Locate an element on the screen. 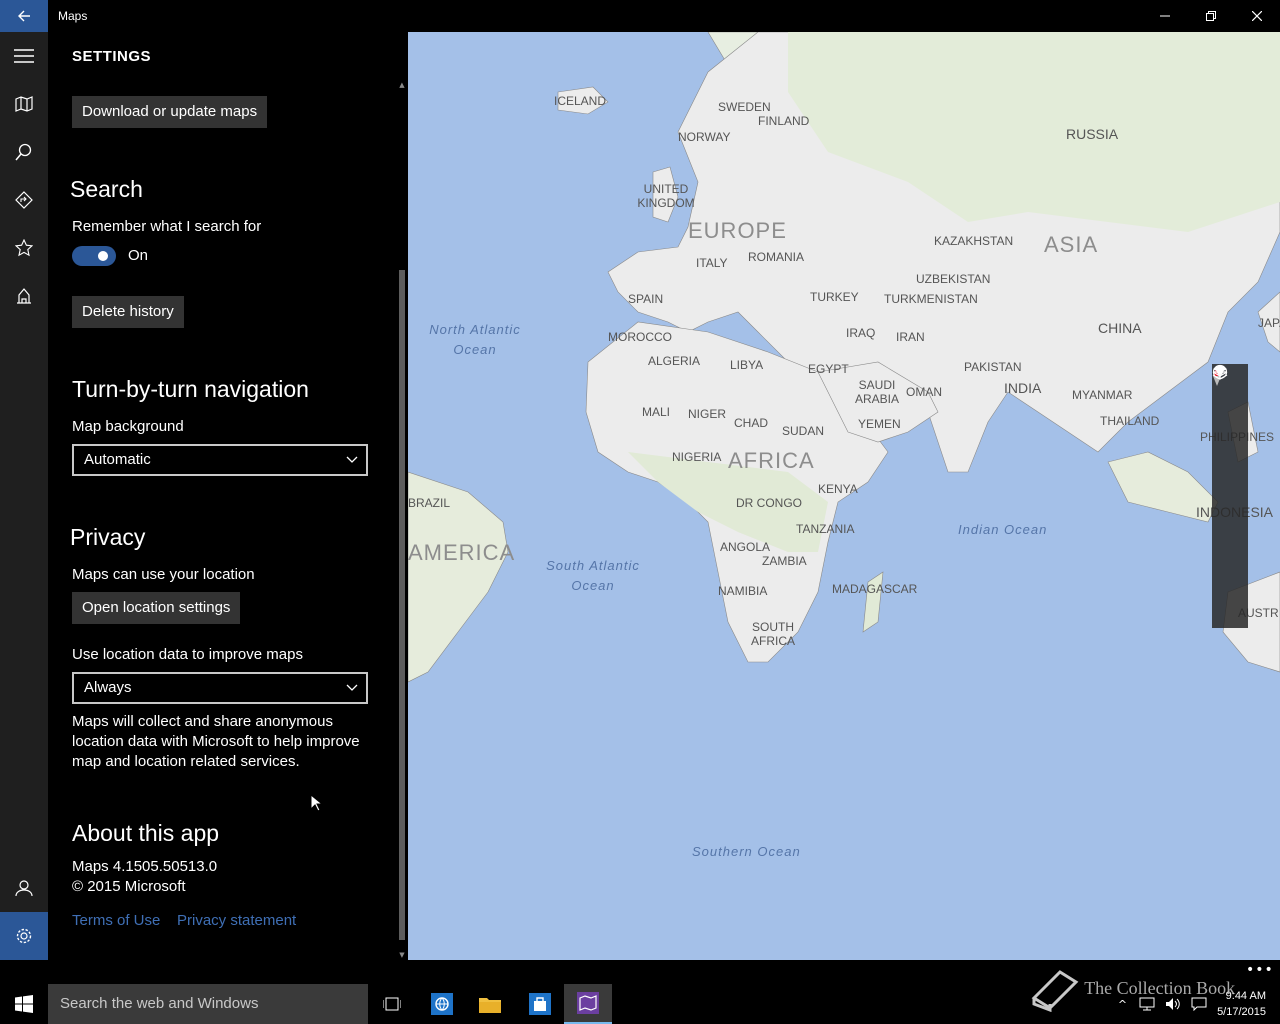 Image resolution: width=1280 pixels, height=1024 pixels. map-controls is located at coordinates (1230, 496).